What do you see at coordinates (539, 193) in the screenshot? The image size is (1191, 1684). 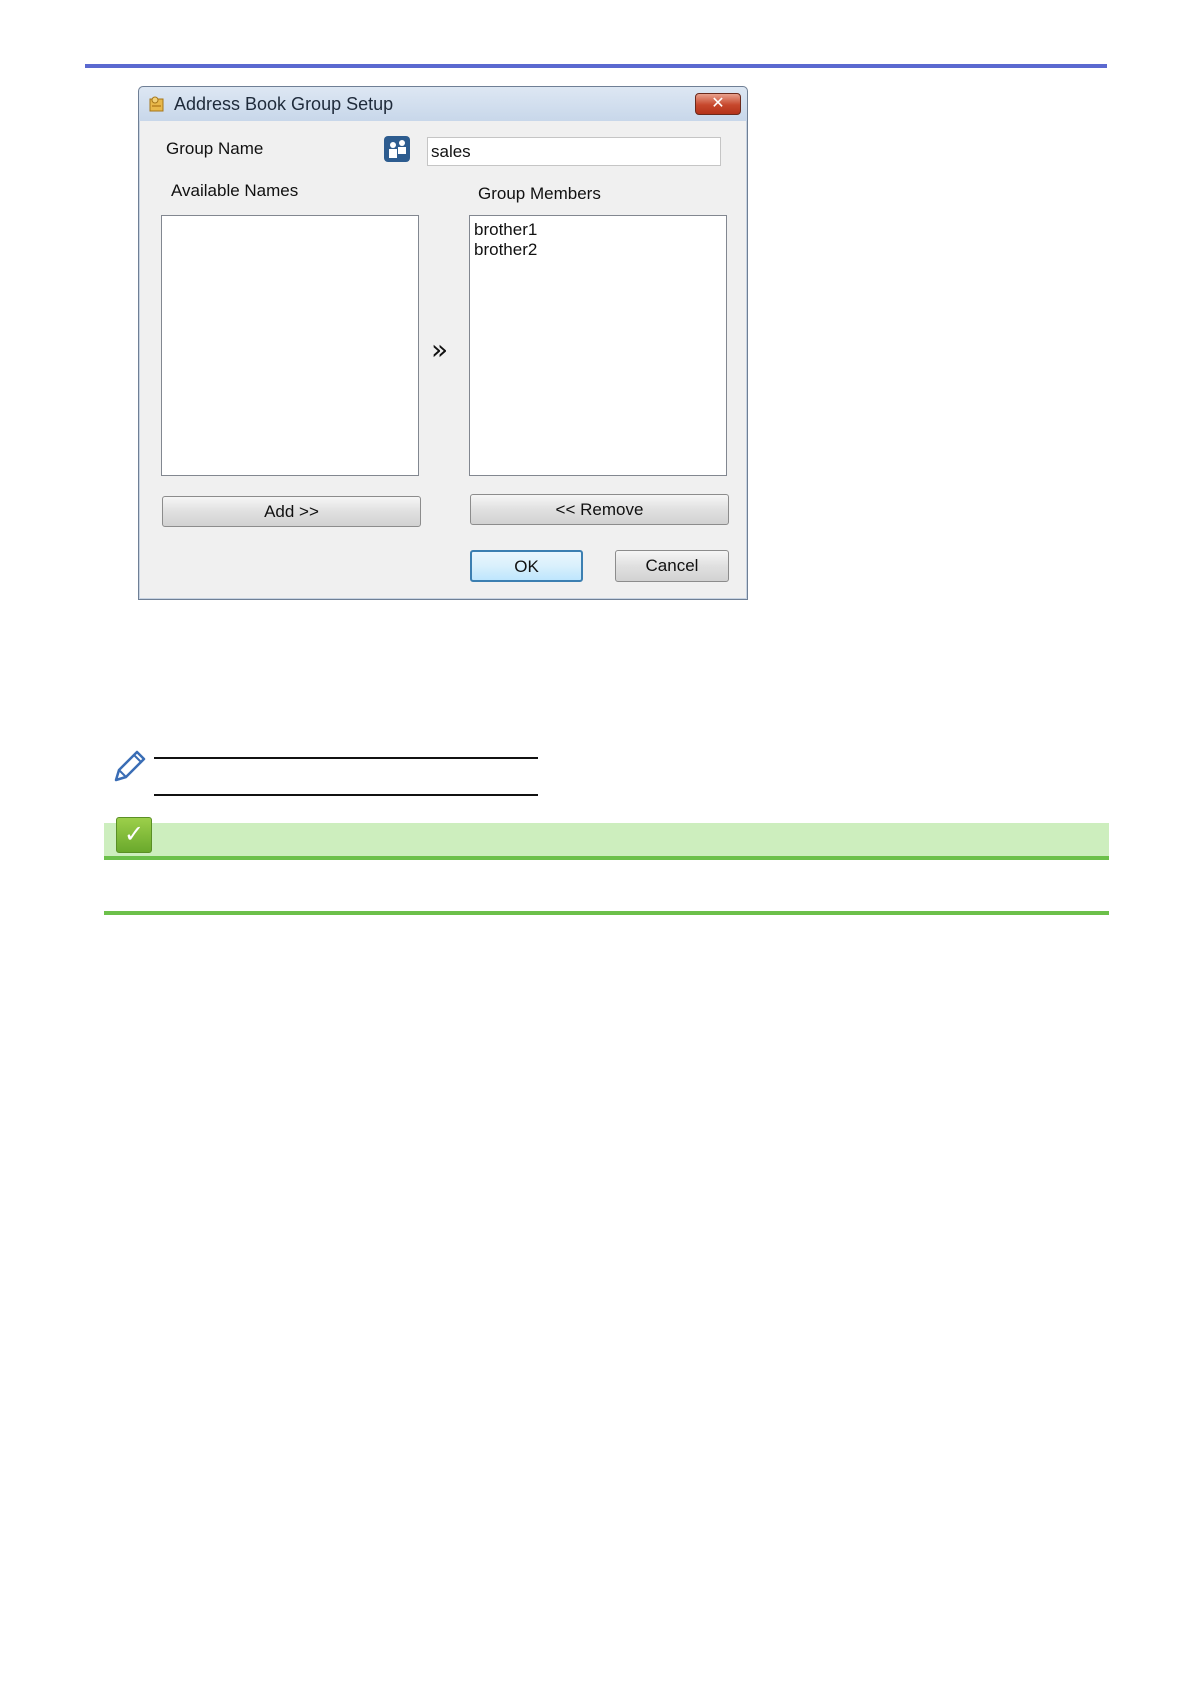 I see `group-members-label: Group Members` at bounding box center [539, 193].